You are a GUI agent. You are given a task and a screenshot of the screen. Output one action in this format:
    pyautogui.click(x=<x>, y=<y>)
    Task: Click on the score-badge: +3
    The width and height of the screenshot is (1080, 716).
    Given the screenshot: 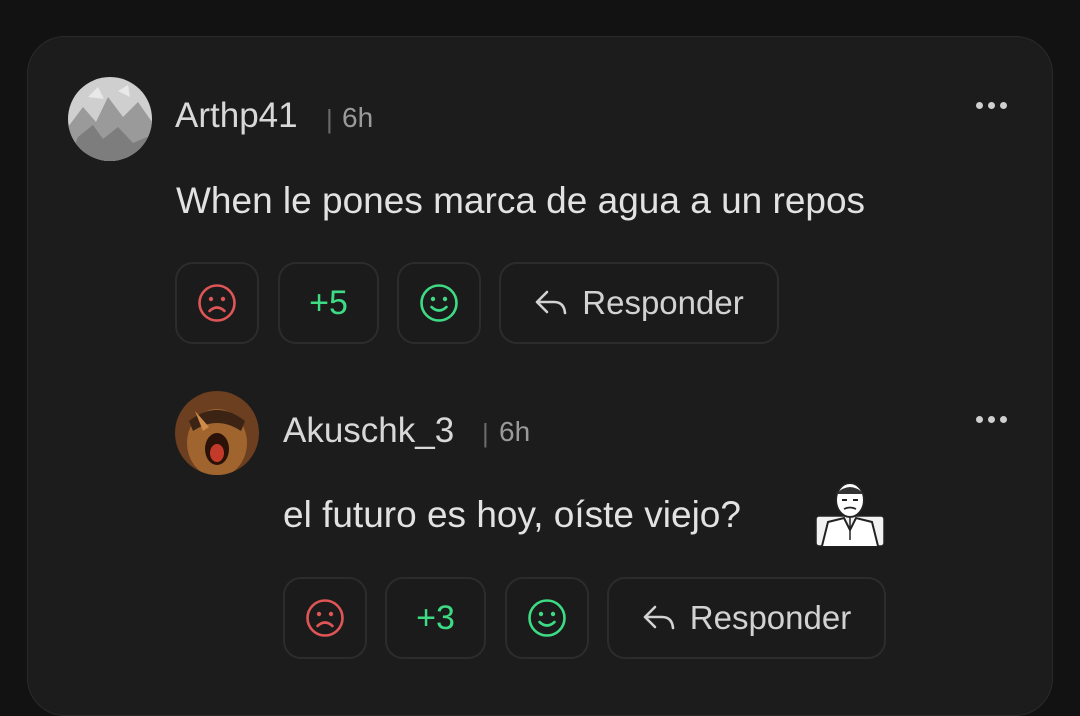 What is the action you would take?
    pyautogui.click(x=435, y=618)
    